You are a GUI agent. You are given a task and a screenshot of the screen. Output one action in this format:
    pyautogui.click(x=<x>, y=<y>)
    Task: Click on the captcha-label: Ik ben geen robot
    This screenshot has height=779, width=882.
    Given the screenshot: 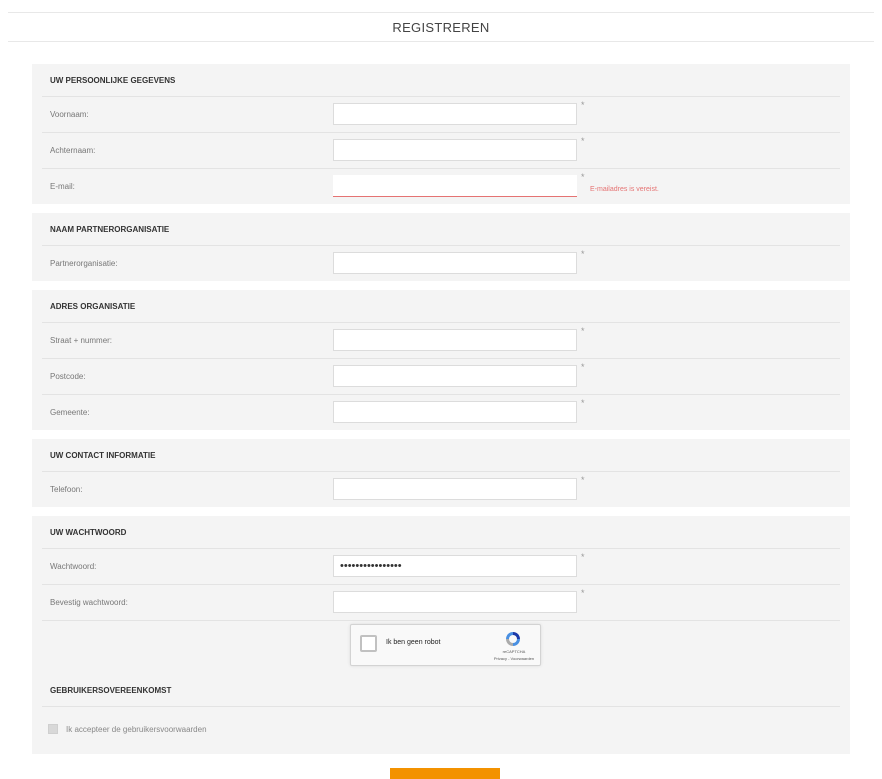 What is the action you would take?
    pyautogui.click(x=413, y=642)
    